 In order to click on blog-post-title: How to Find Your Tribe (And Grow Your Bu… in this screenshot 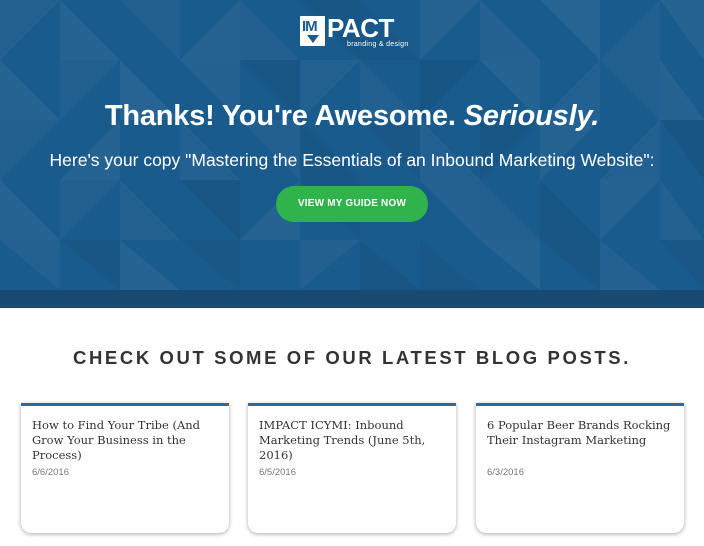, I will do `click(128, 440)`.